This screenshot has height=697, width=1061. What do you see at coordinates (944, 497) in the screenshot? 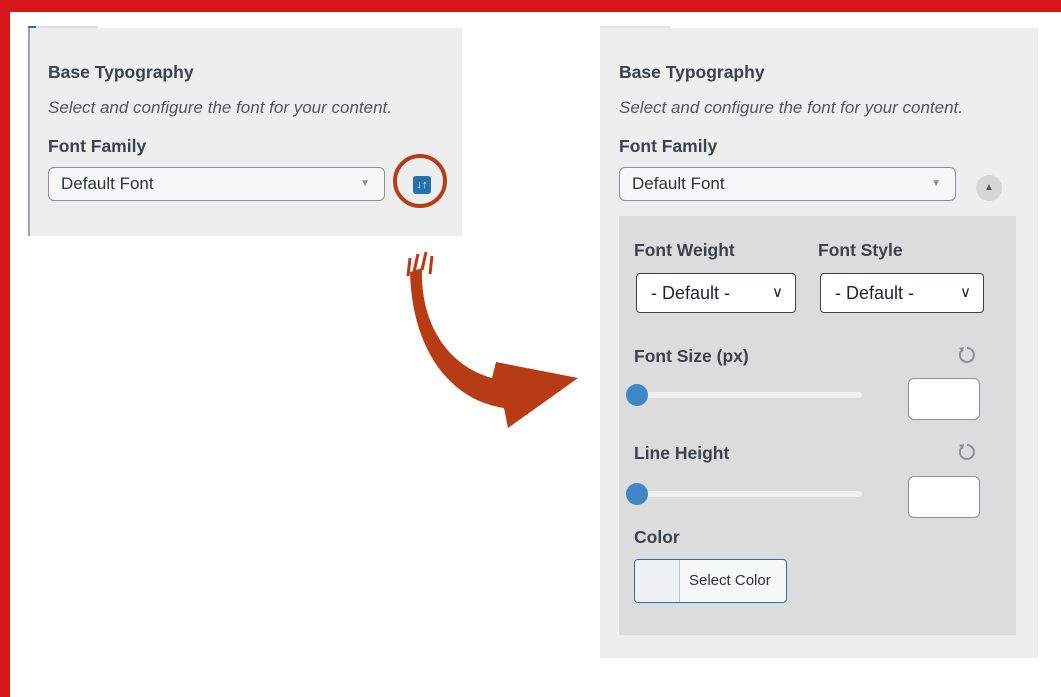
I see `line-height-input` at bounding box center [944, 497].